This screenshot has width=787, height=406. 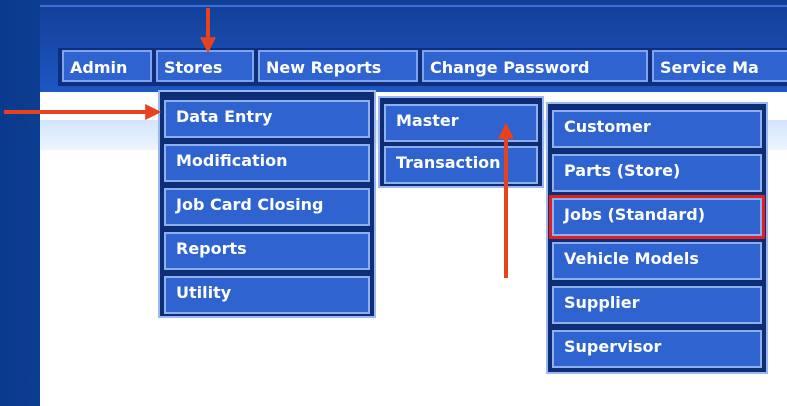 I want to click on master-item-parts-store: Parts (Store), so click(x=657, y=173).